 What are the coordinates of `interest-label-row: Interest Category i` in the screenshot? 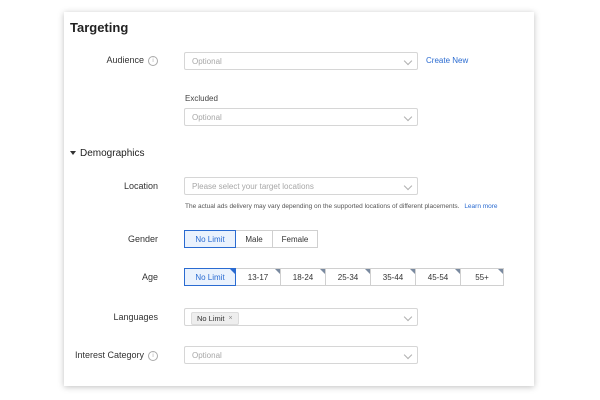 It's located at (98, 355).